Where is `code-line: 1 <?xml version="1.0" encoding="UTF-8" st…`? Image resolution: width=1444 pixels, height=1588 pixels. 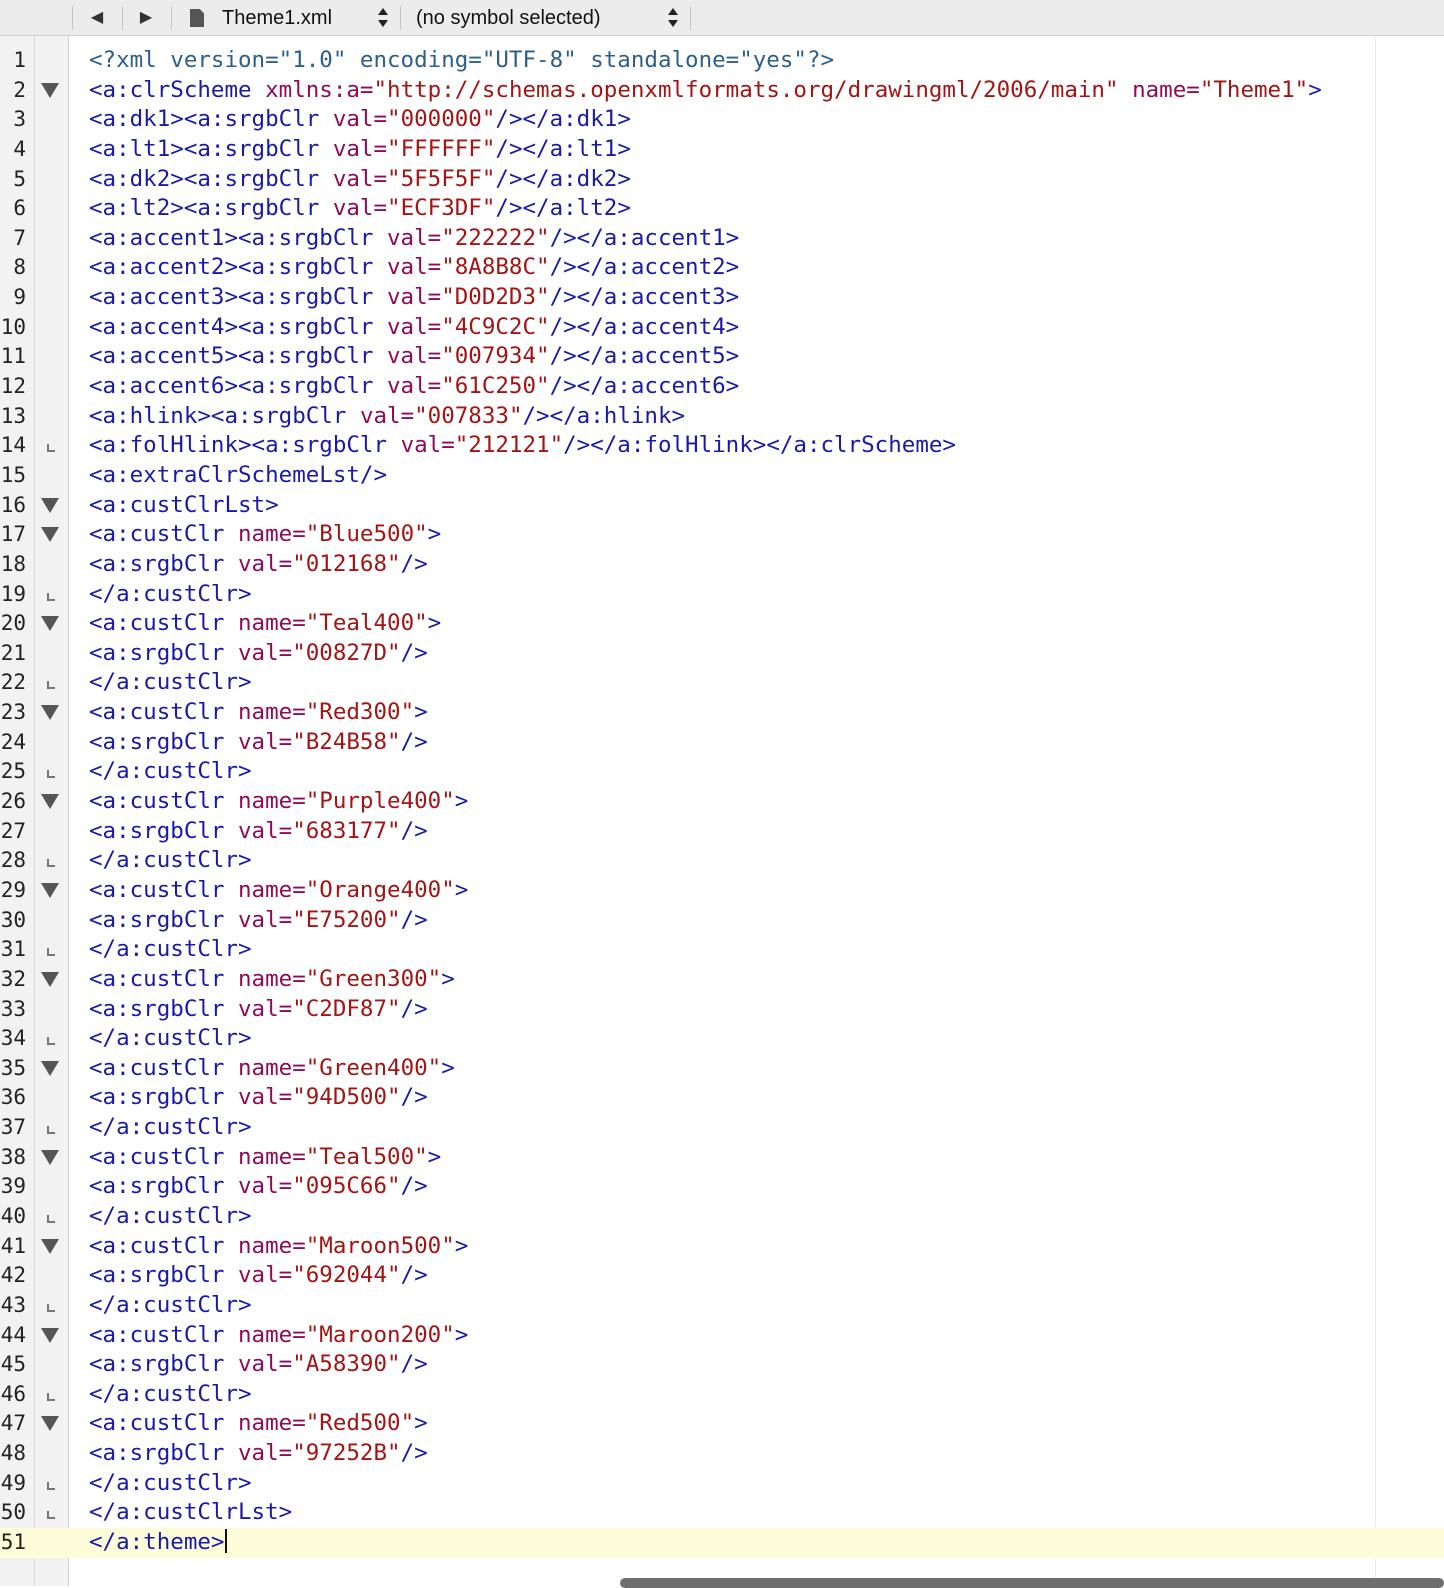
code-line: 1 <?xml version="1.0" encoding="UTF-8" st… is located at coordinates (722, 61).